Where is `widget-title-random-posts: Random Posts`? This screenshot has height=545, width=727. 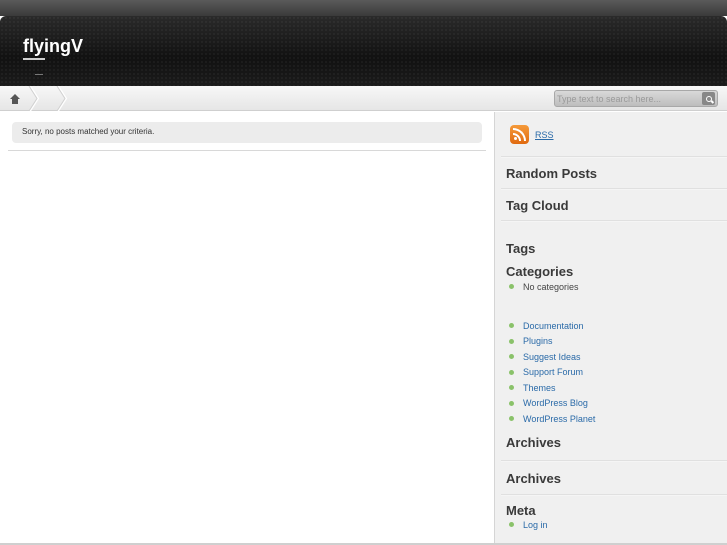
widget-title-random-posts: Random Posts is located at coordinates (552, 173).